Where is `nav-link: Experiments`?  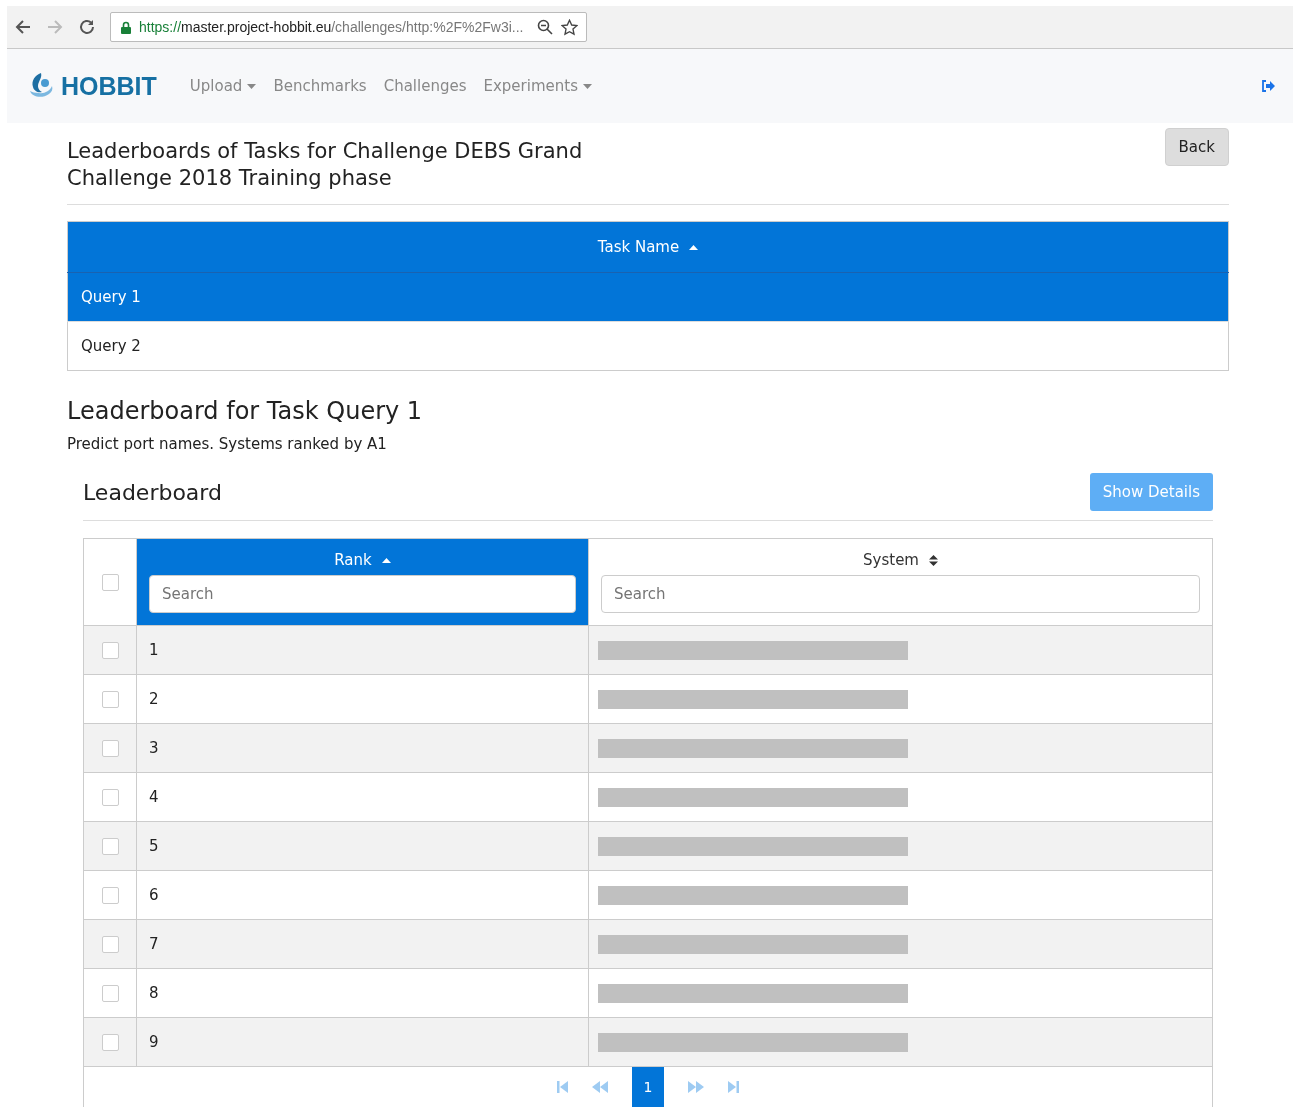 nav-link: Experiments is located at coordinates (537, 86).